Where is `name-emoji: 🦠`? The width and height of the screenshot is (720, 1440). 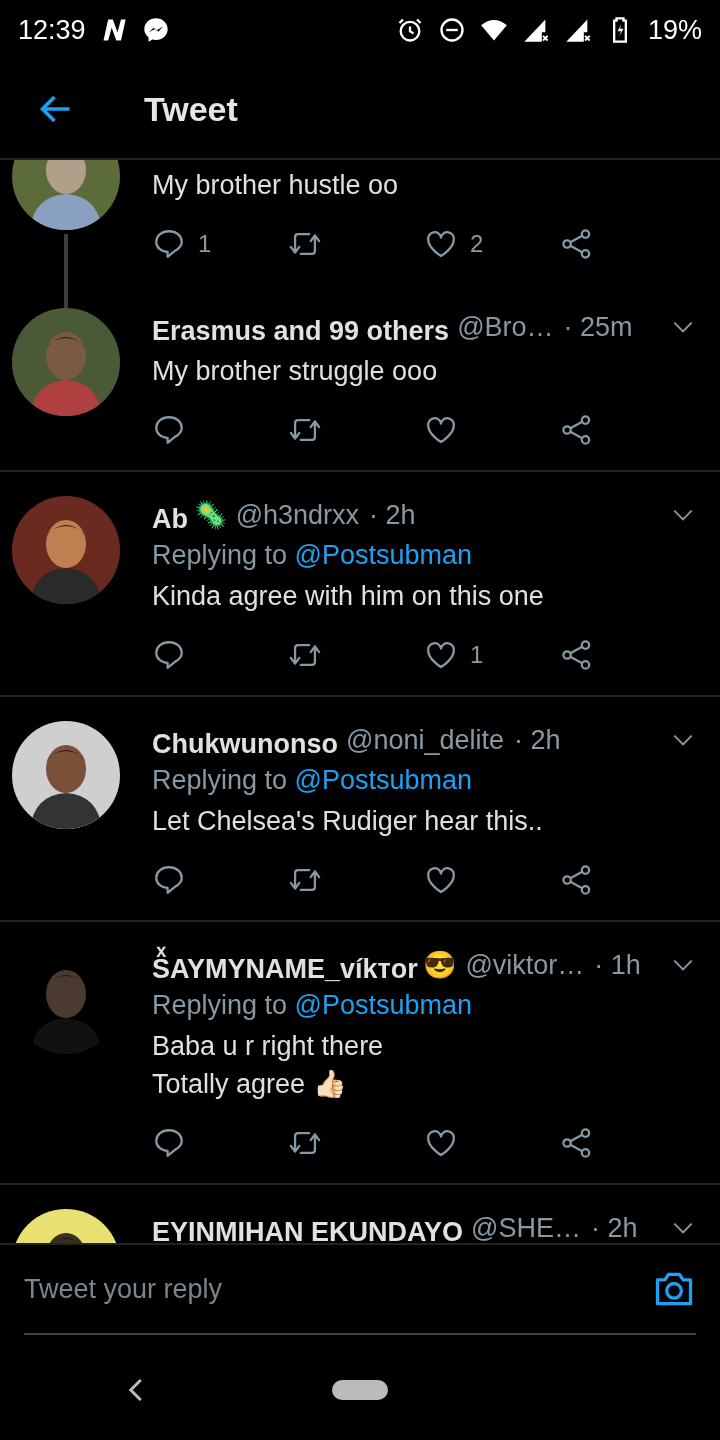 name-emoji: 🦠 is located at coordinates (211, 515).